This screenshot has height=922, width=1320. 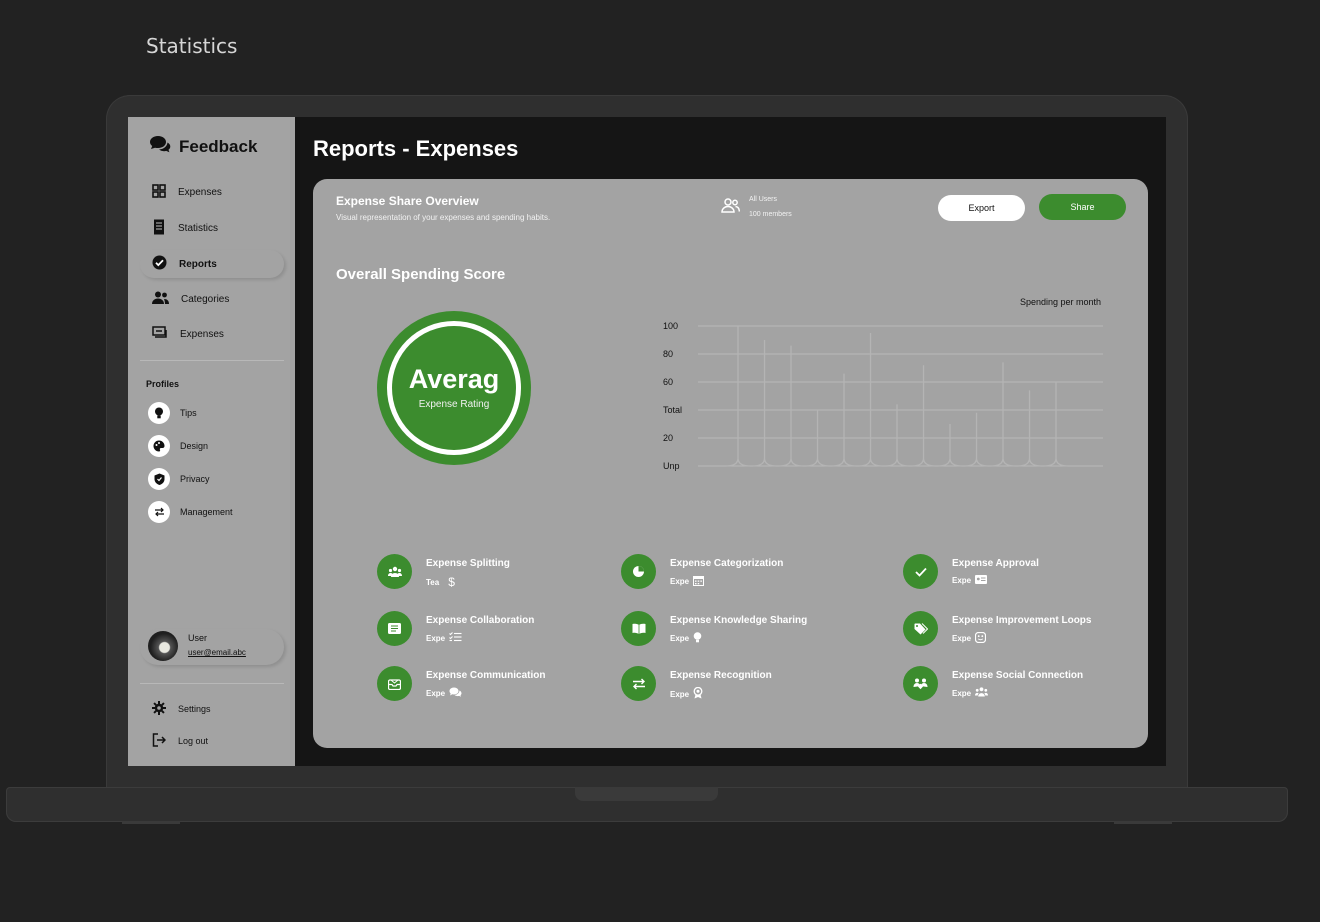 What do you see at coordinates (212, 192) in the screenshot?
I see `sidebar-item-expenses: Expenses` at bounding box center [212, 192].